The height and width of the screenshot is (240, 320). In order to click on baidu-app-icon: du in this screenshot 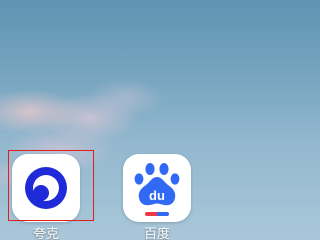, I will do `click(157, 188)`.